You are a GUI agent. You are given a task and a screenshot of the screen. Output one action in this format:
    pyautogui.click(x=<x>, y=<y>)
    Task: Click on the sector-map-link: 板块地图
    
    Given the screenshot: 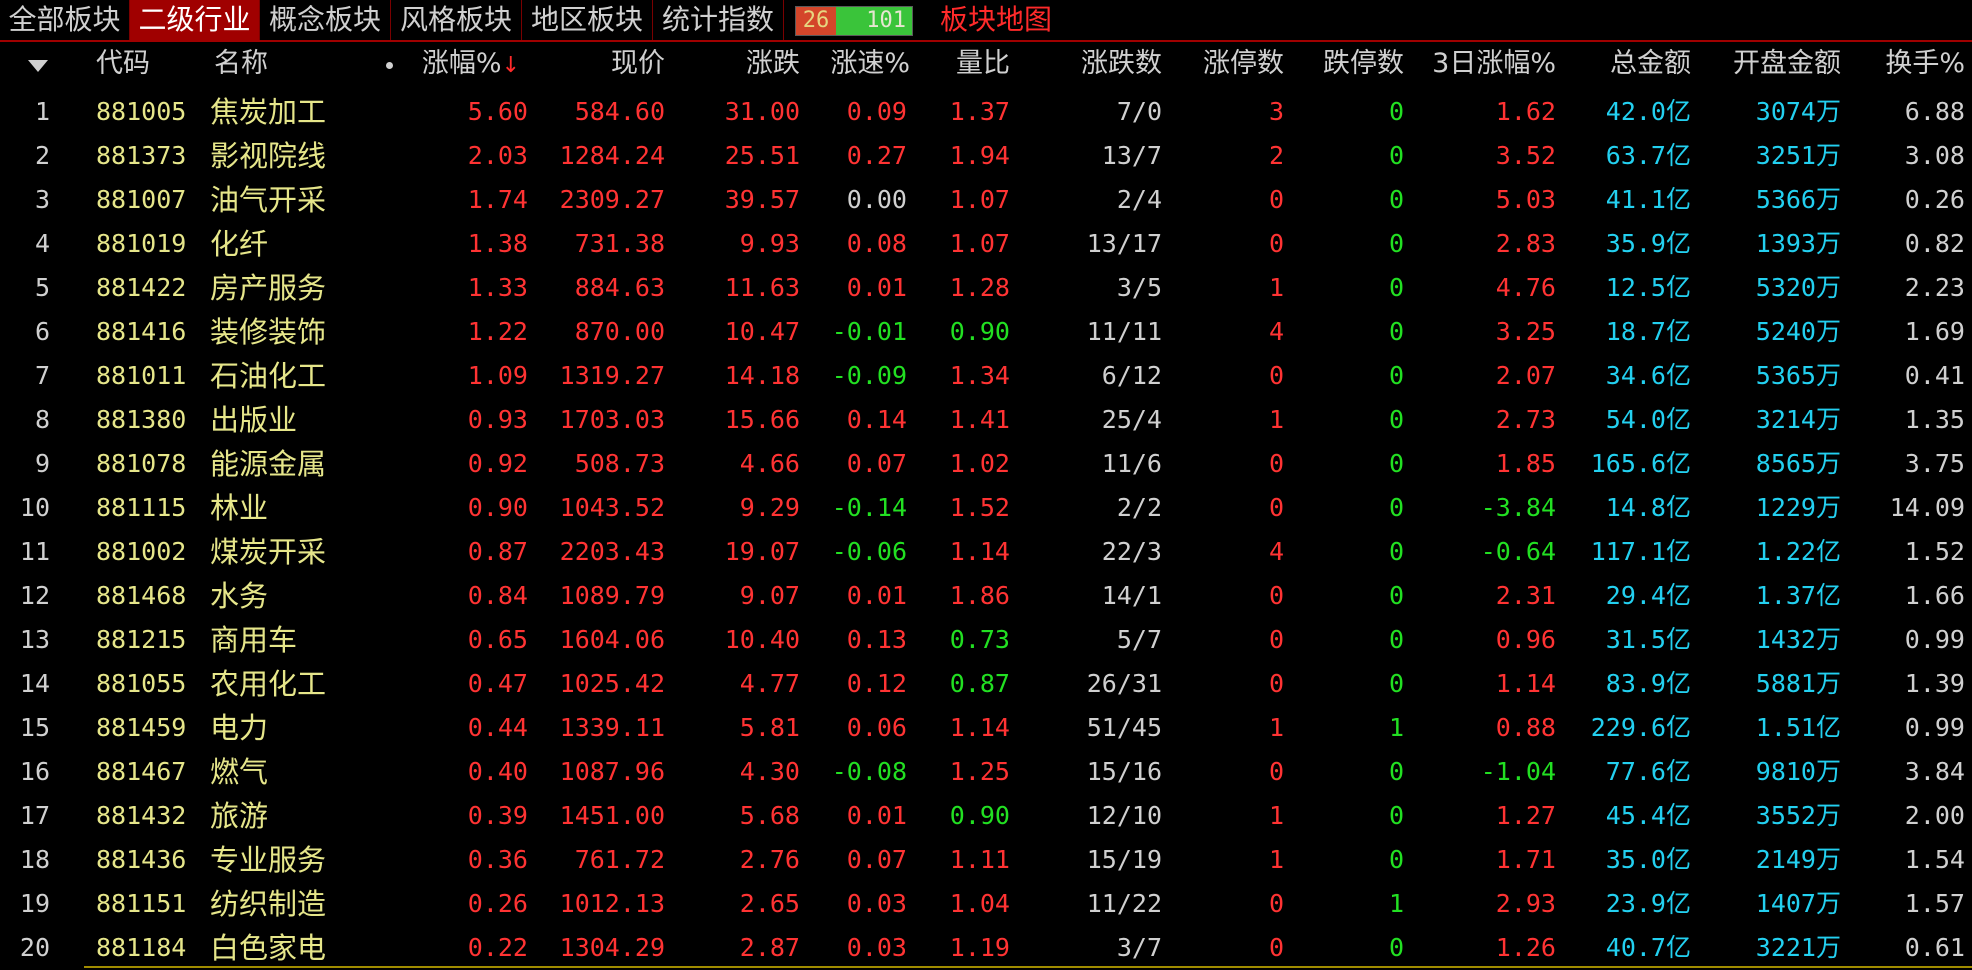 What is the action you would take?
    pyautogui.click(x=996, y=20)
    